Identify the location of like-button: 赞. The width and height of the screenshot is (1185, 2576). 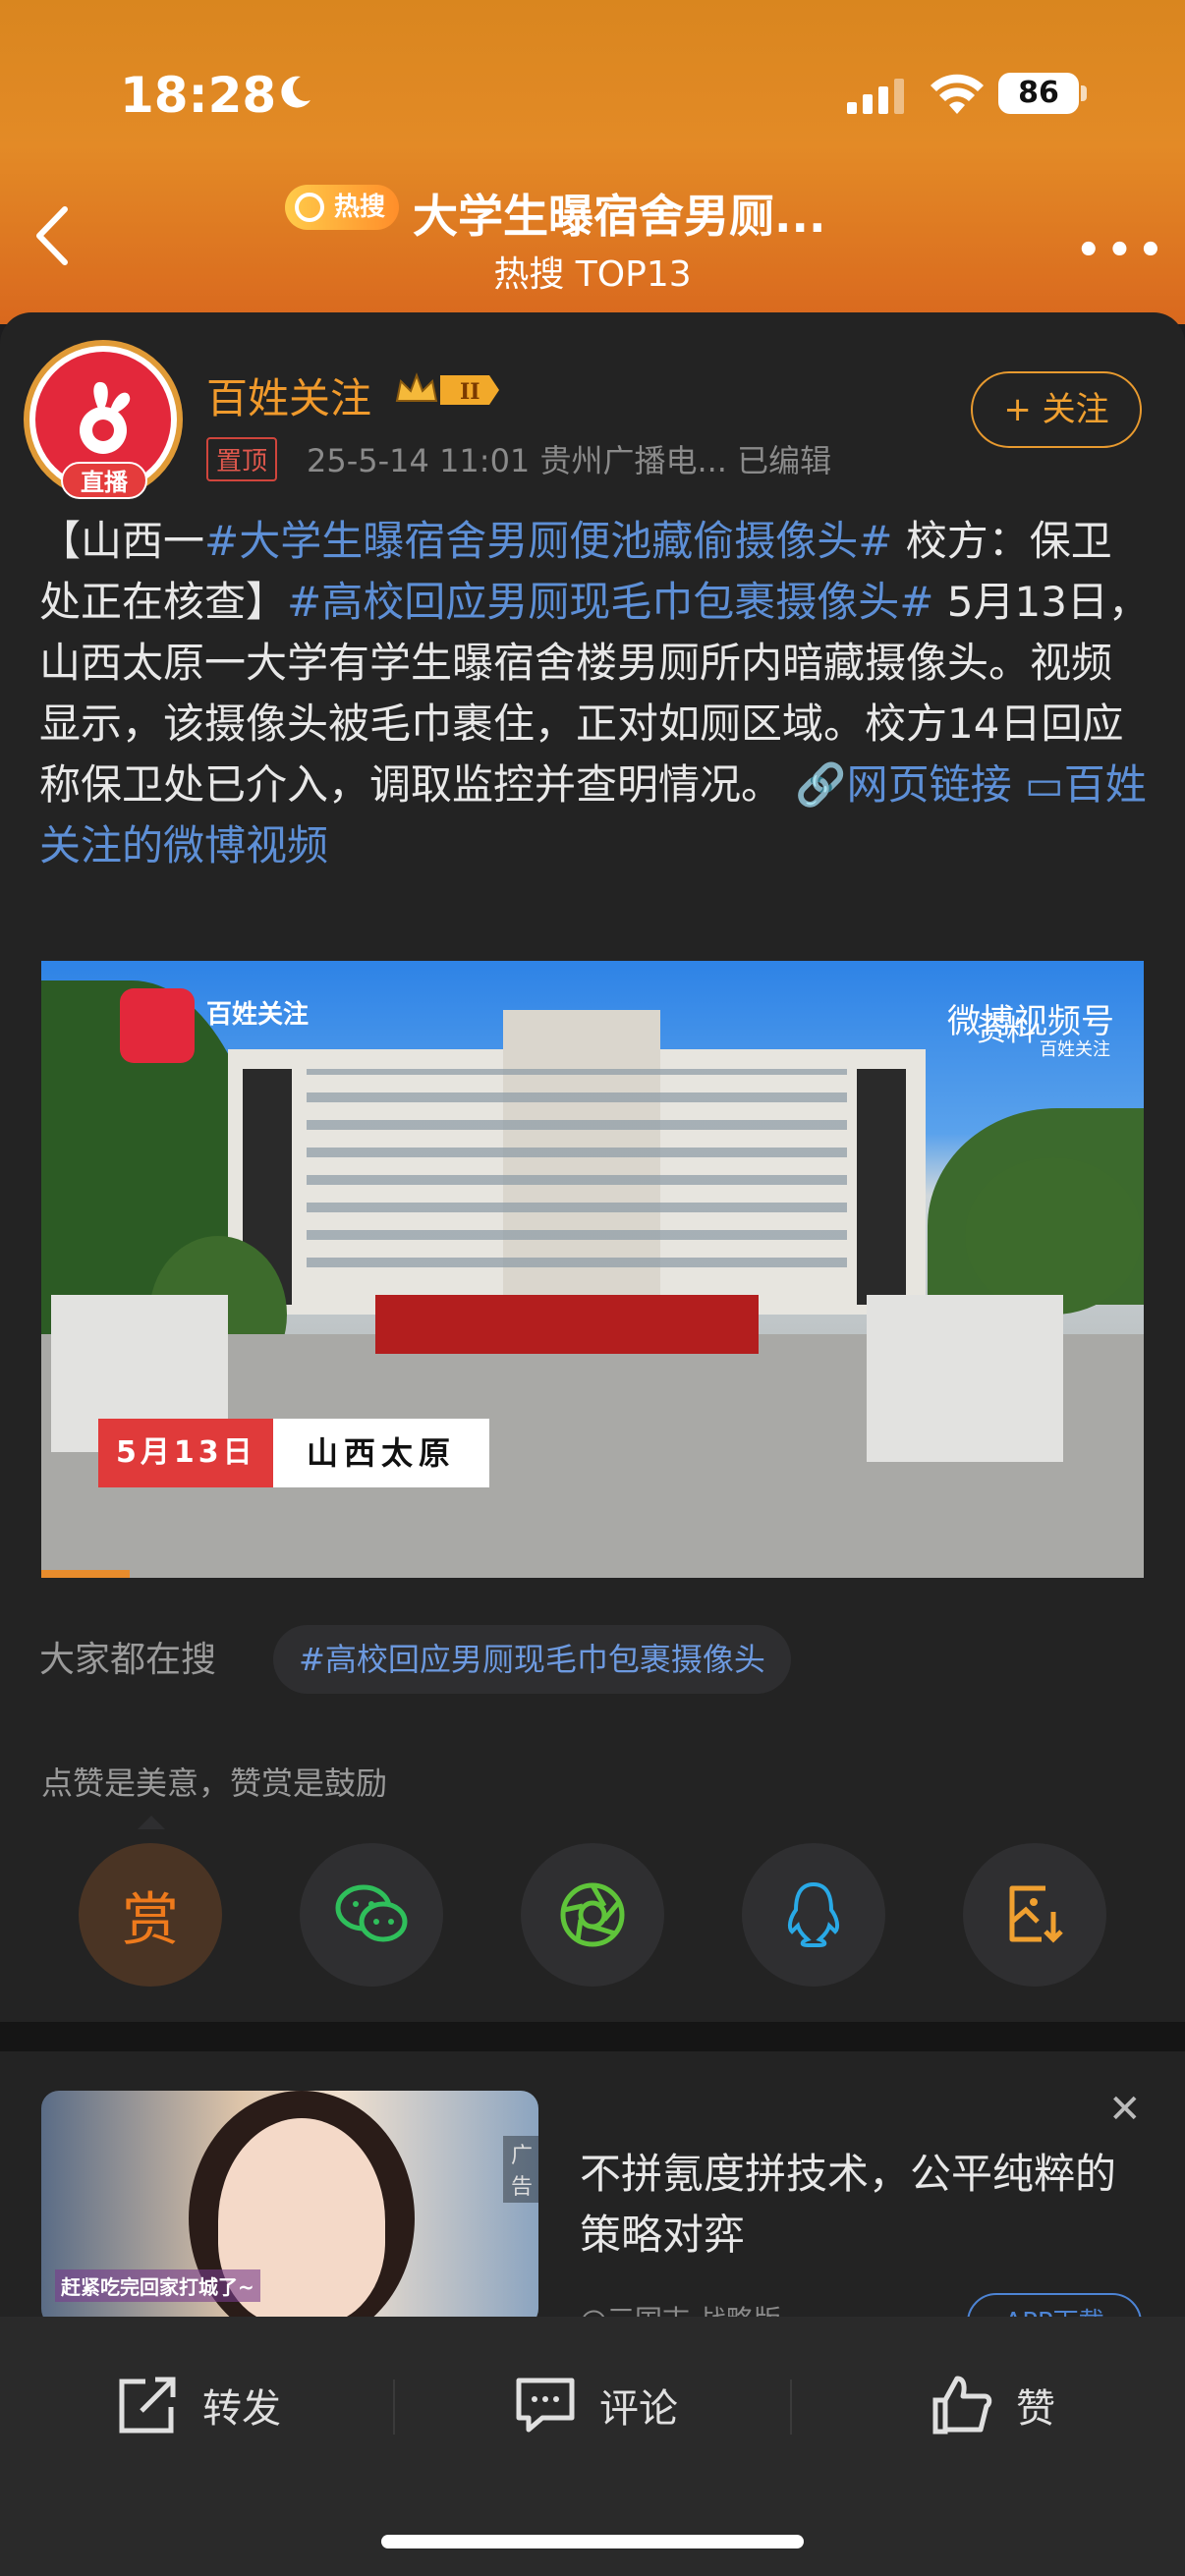
(993, 2405).